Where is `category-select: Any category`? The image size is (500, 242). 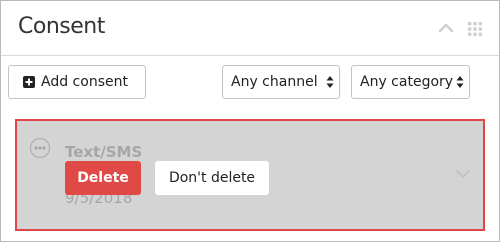
category-select: Any category is located at coordinates (410, 82).